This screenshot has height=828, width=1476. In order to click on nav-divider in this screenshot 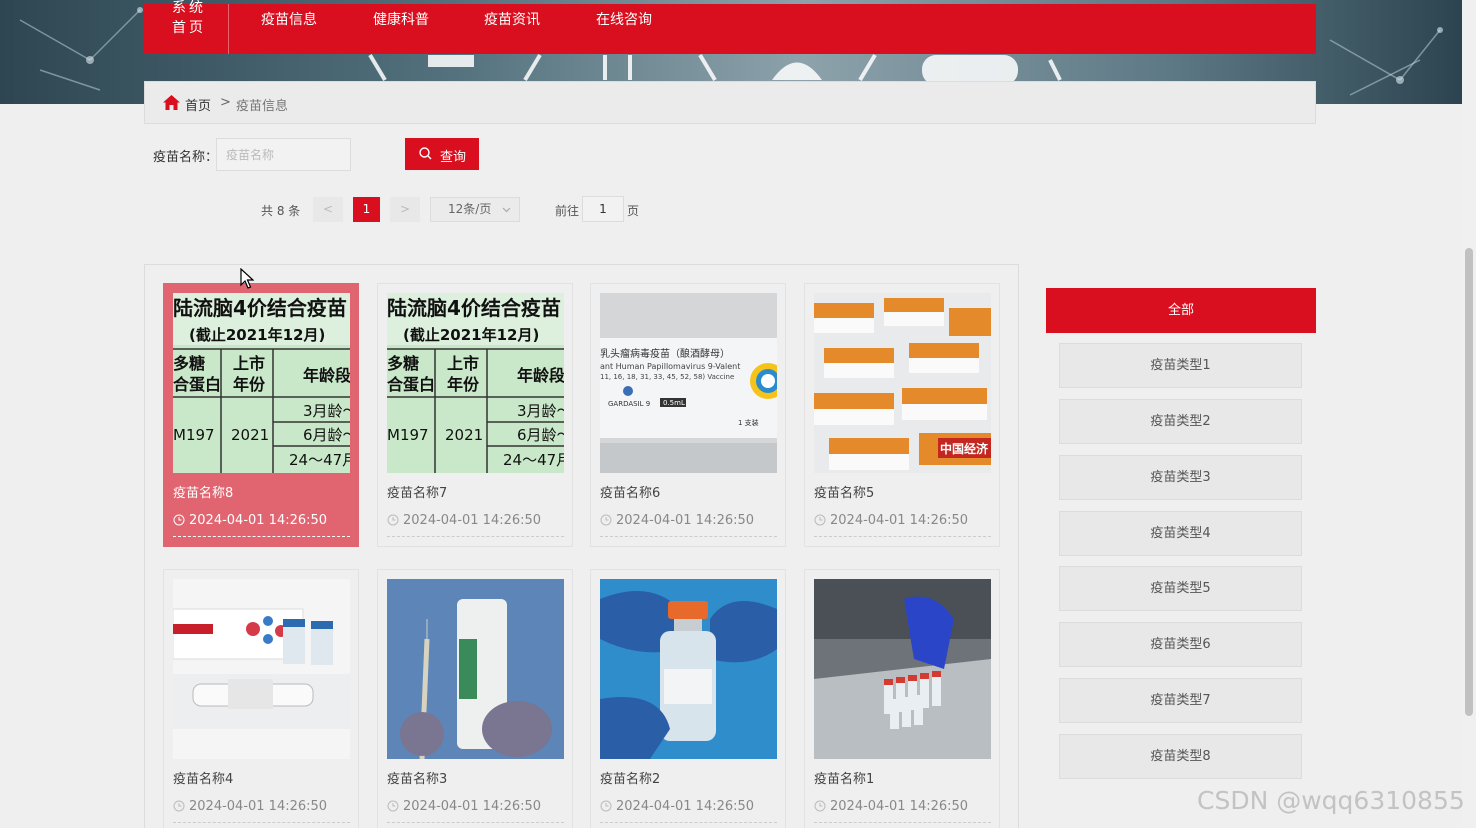, I will do `click(228, 29)`.